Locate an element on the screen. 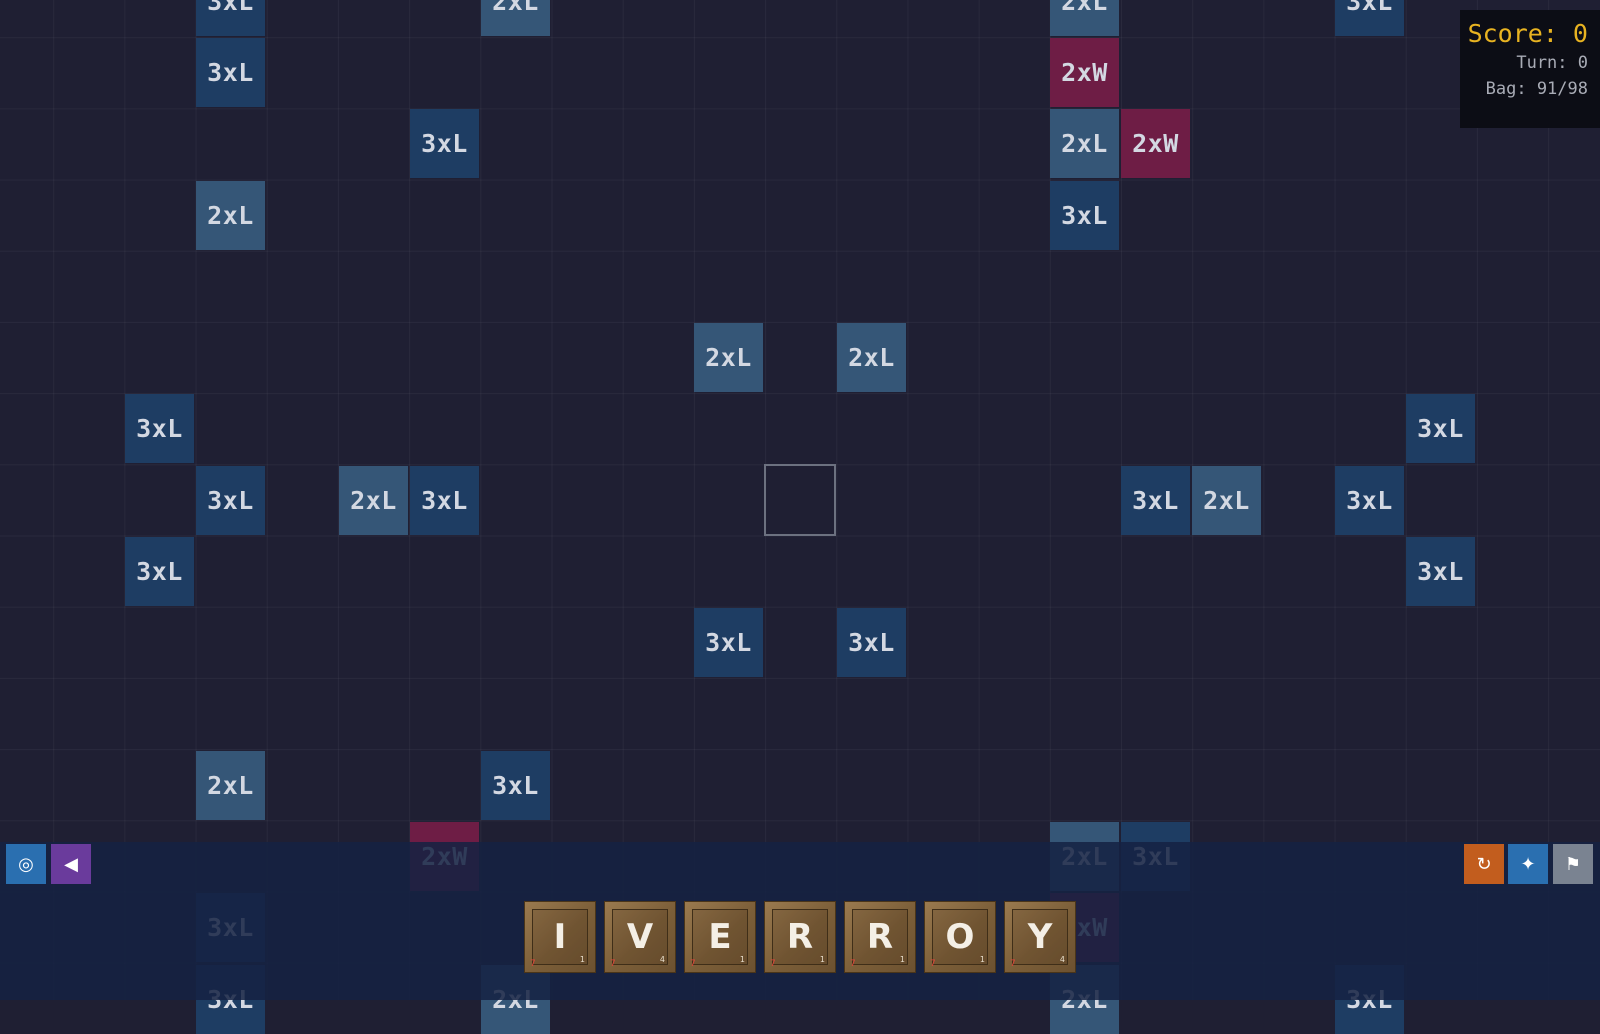  recenter-button: ◎ is located at coordinates (26, 864).